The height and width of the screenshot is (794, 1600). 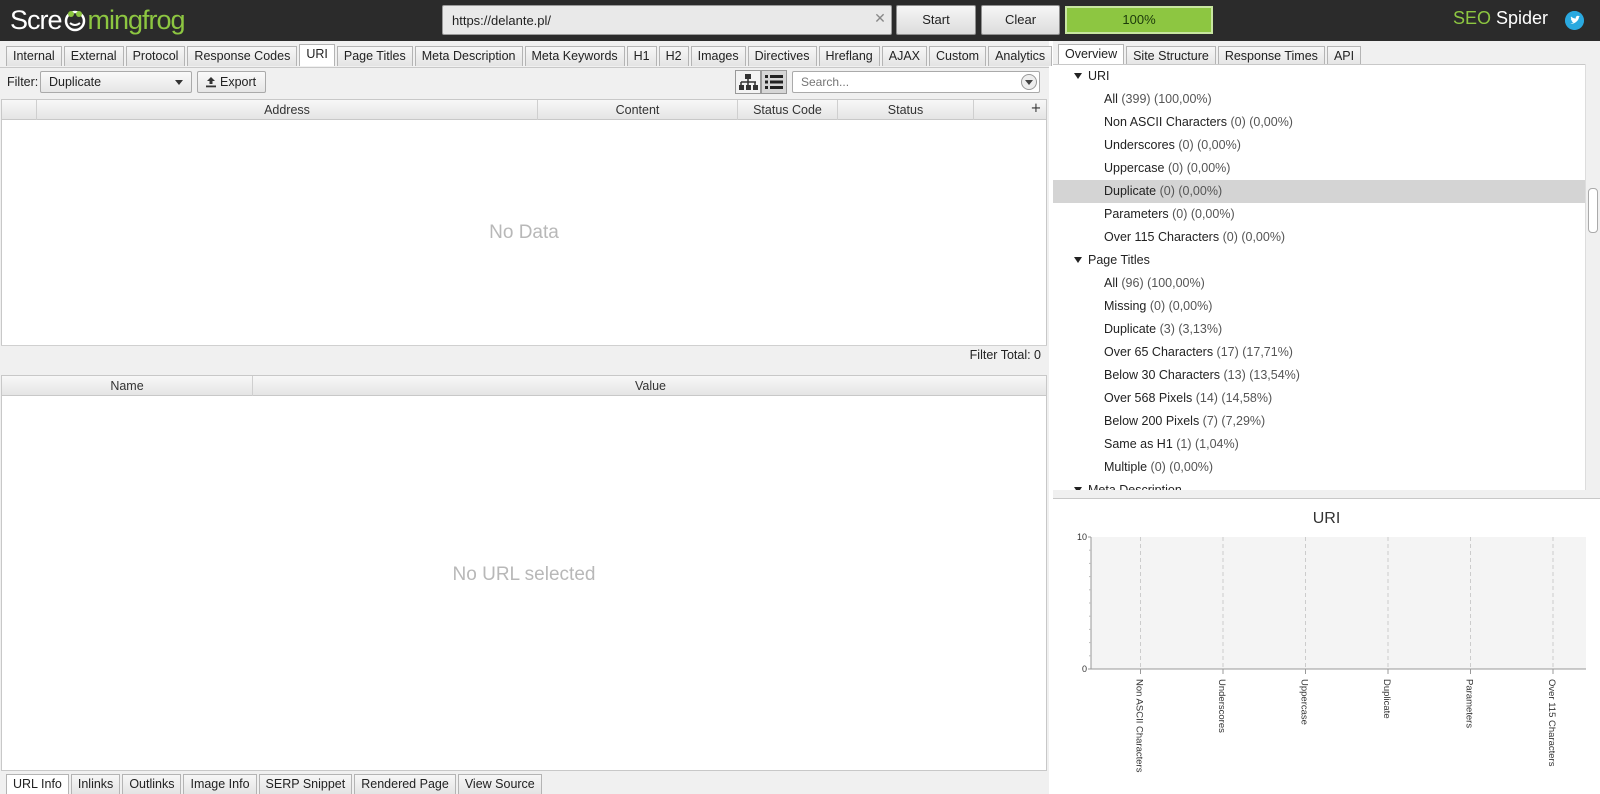 What do you see at coordinates (1234, 398) in the screenshot?
I see `tree-item-count: (14) (14,58%)` at bounding box center [1234, 398].